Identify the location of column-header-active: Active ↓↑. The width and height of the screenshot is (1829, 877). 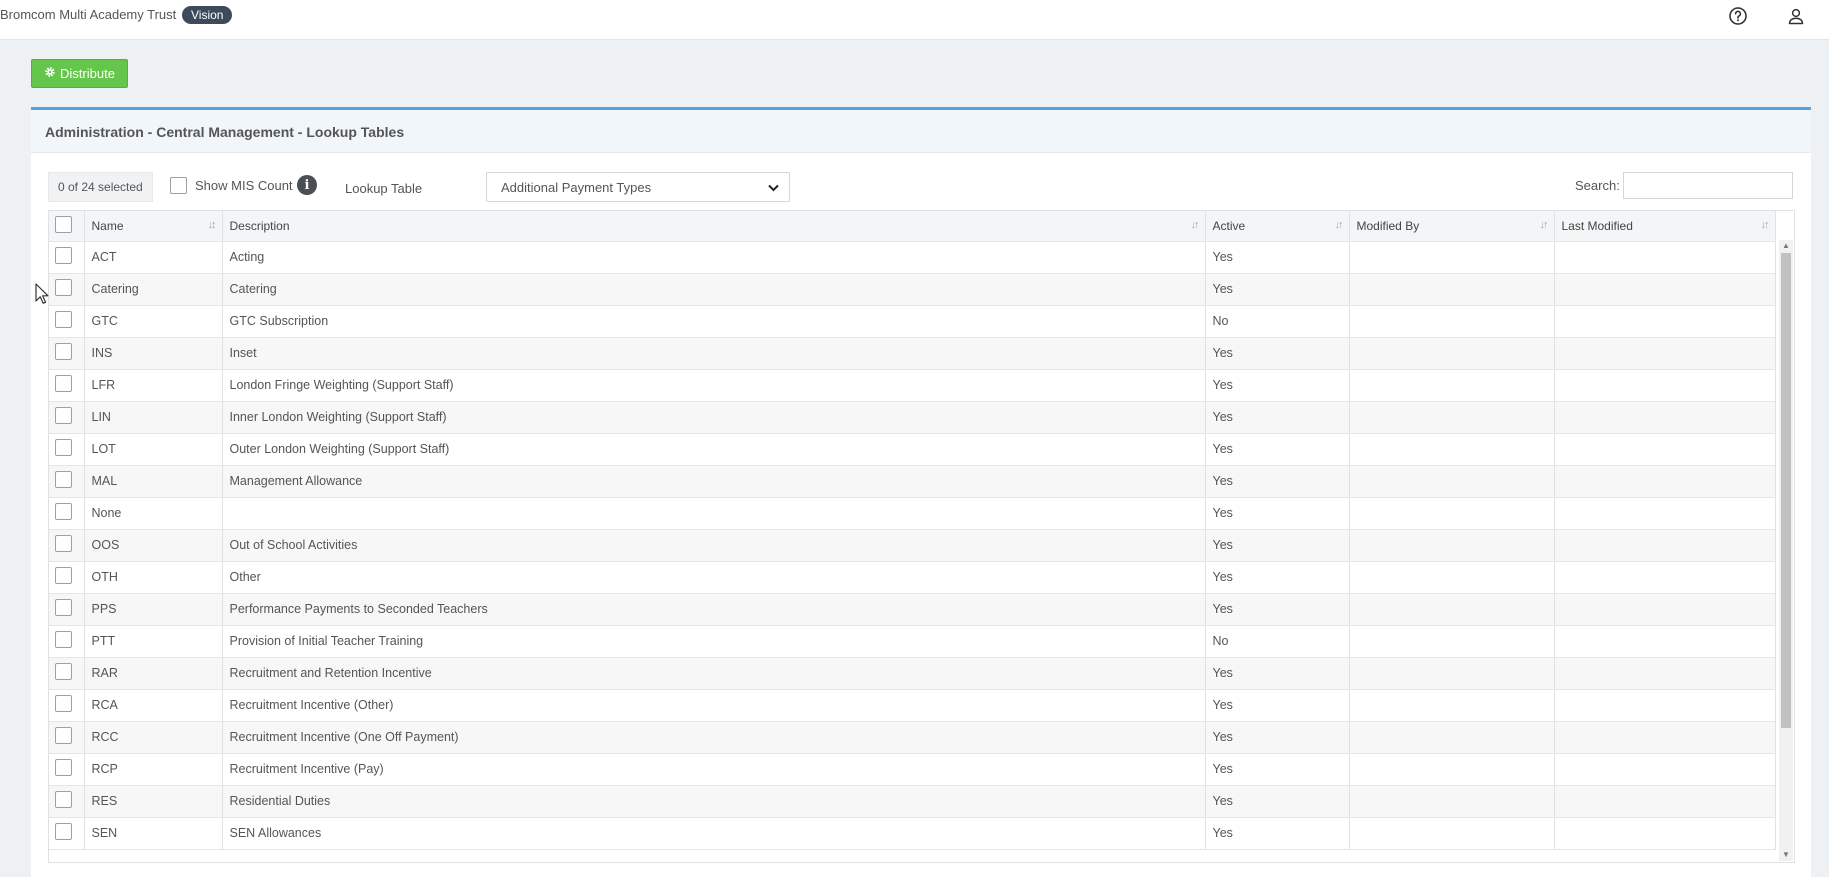
(1277, 226).